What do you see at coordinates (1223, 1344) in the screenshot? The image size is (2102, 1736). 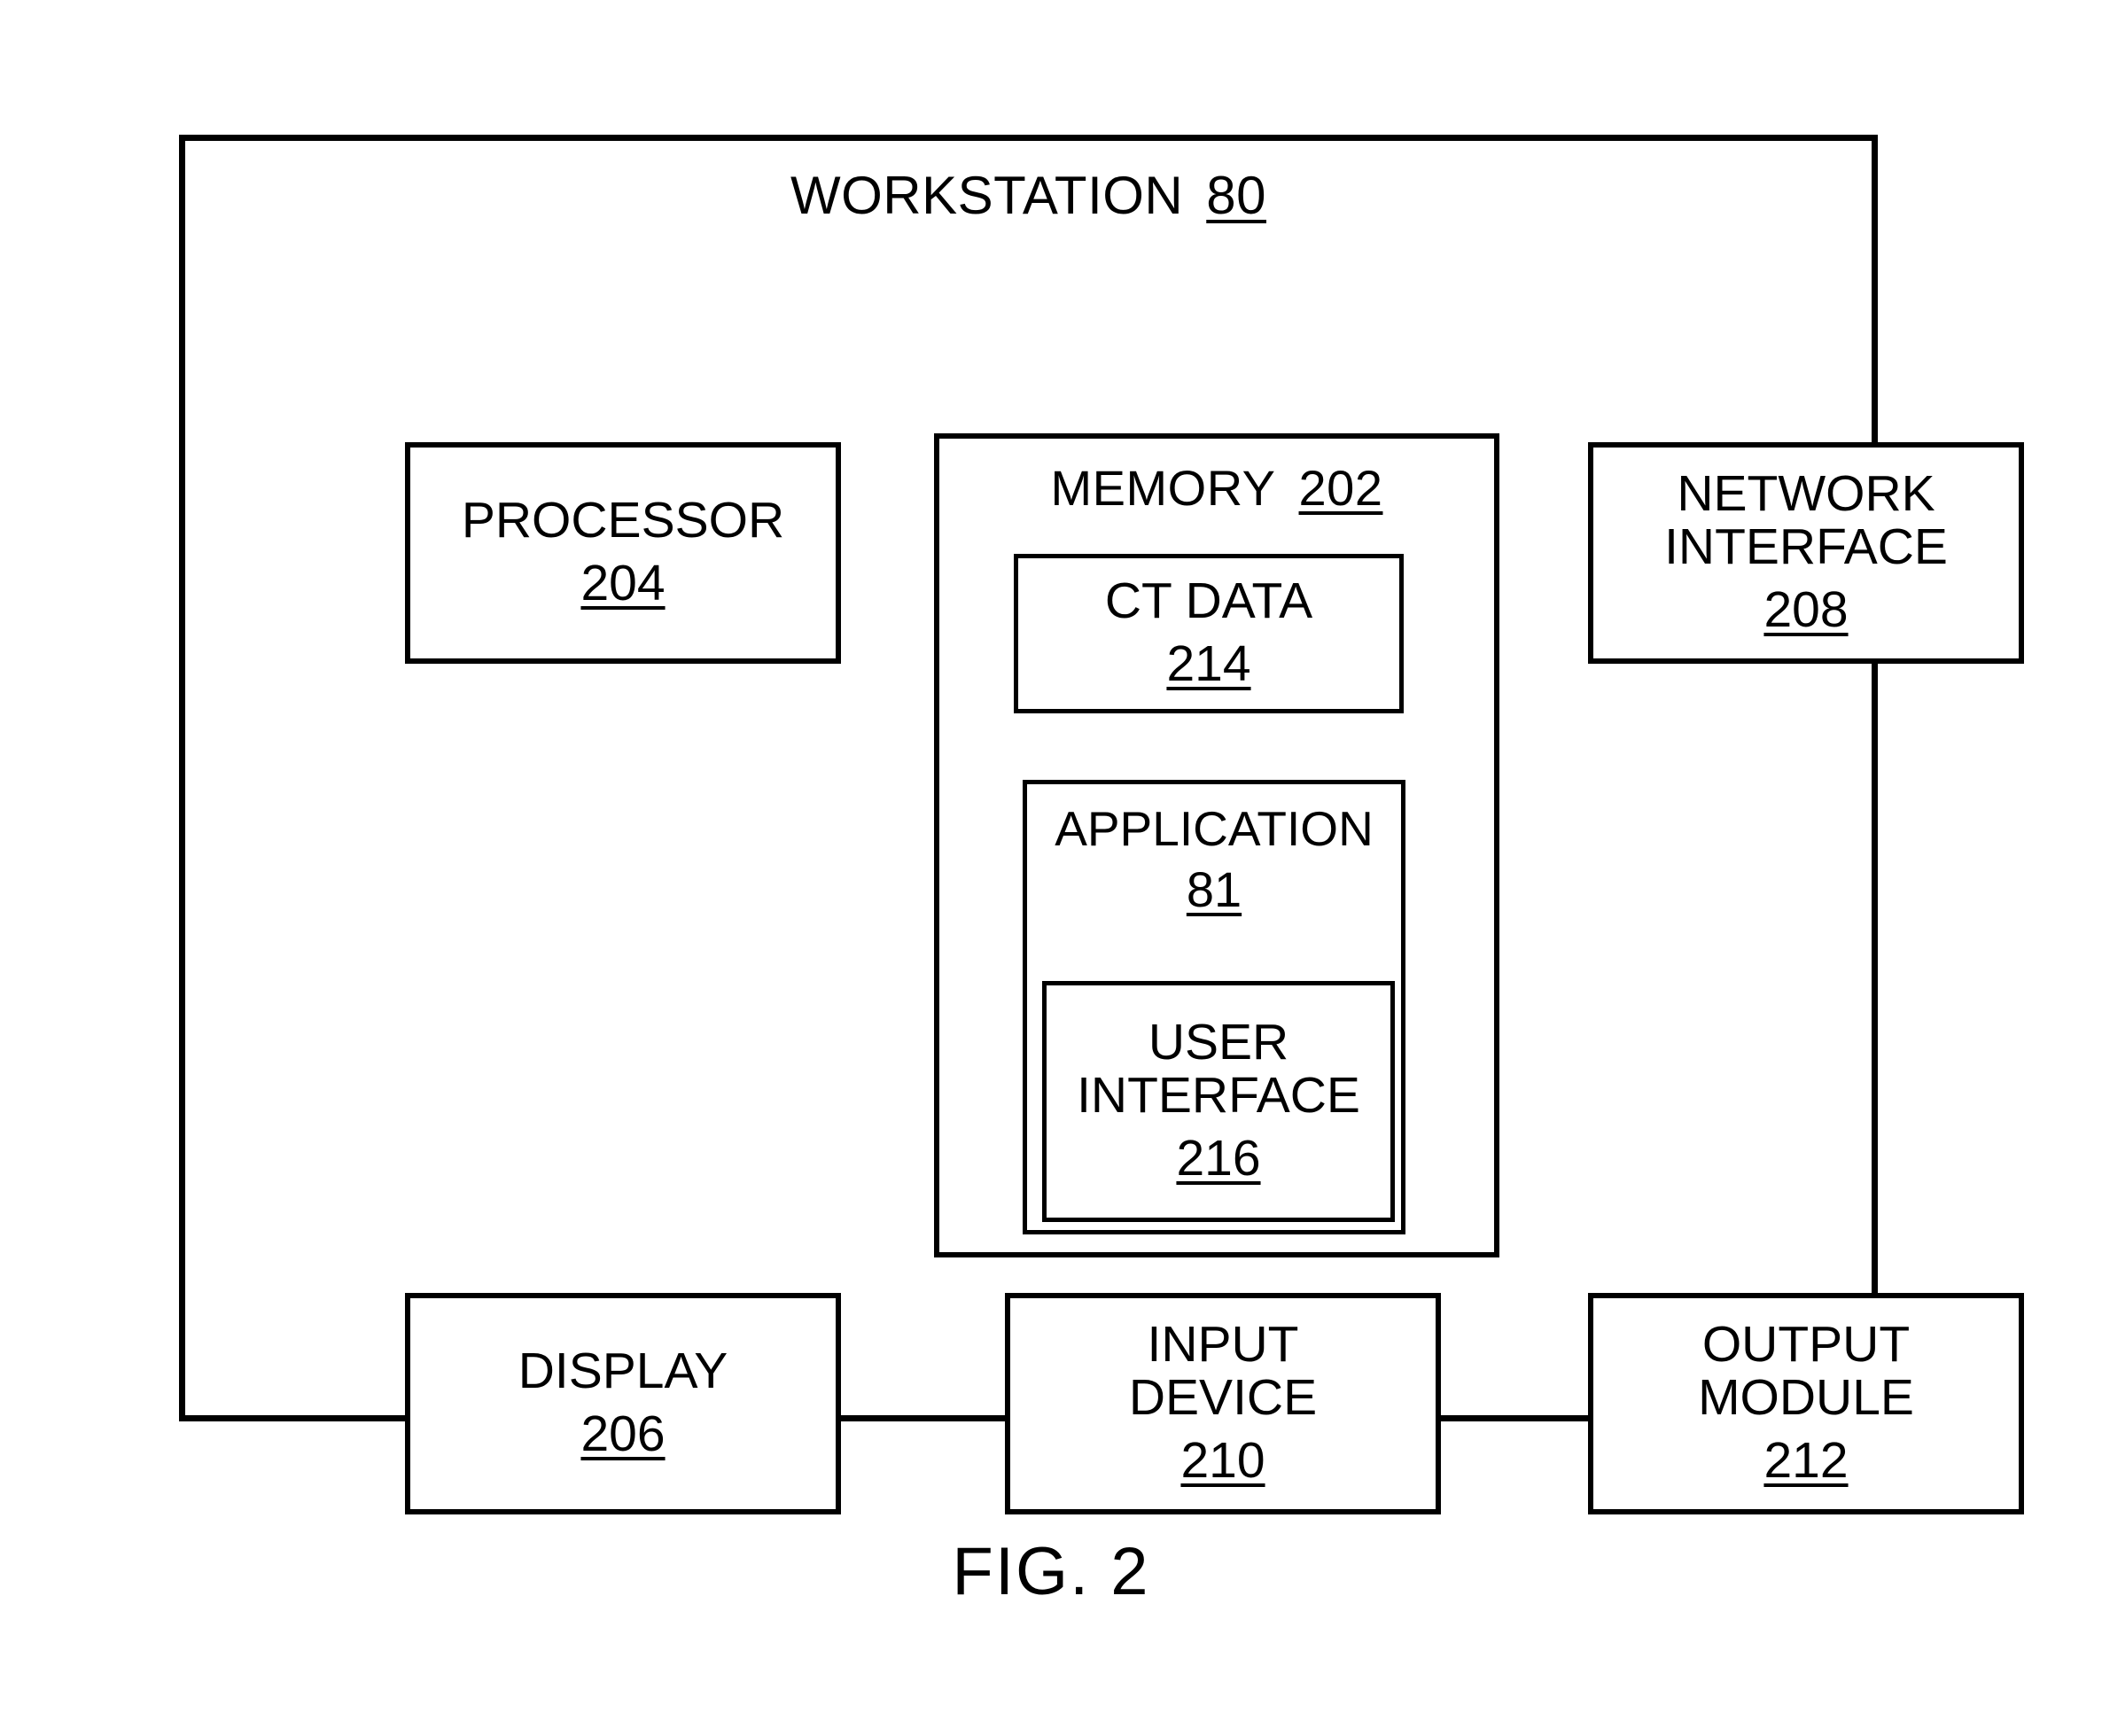 I see `input-device-label-line1: INPUT` at bounding box center [1223, 1344].